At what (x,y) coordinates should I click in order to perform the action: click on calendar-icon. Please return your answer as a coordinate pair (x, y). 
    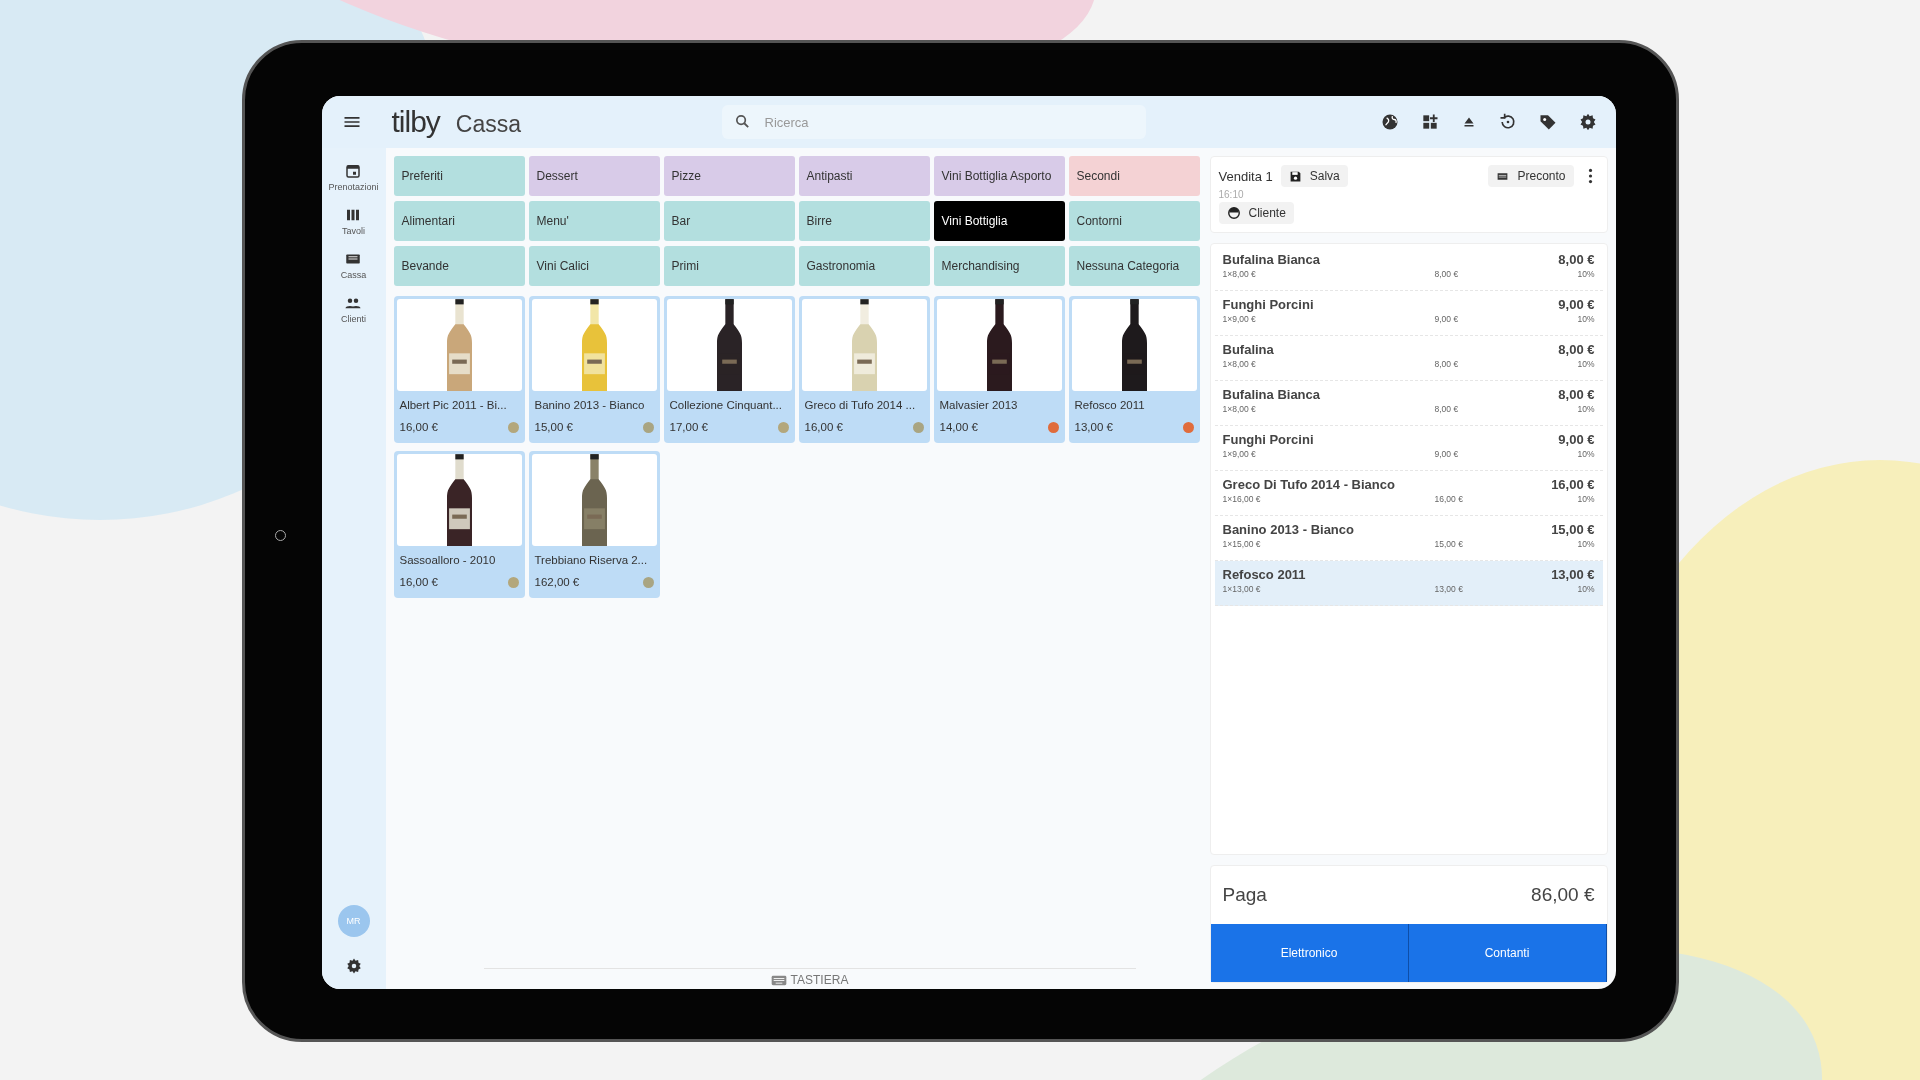
    Looking at the image, I should click on (353, 171).